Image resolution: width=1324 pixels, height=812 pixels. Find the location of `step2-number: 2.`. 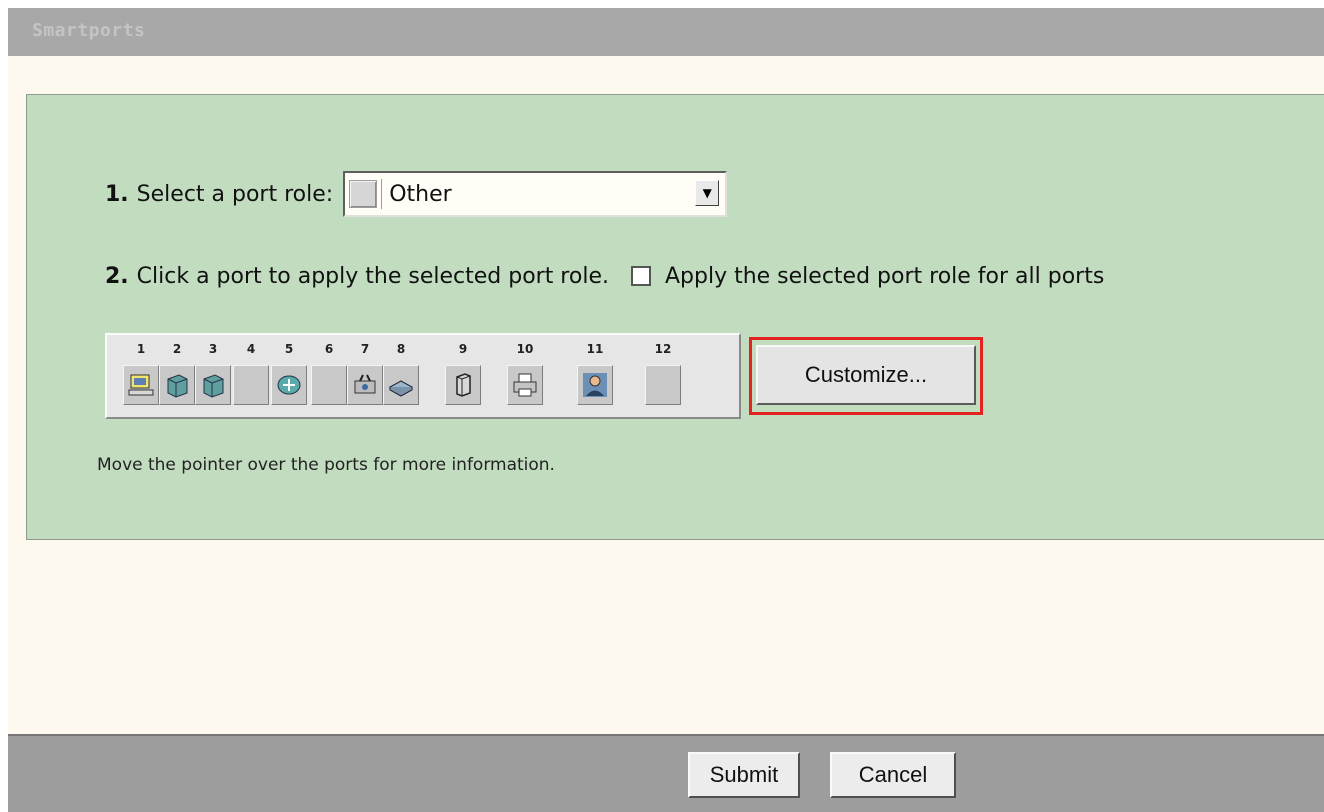

step2-number: 2. is located at coordinates (117, 276).